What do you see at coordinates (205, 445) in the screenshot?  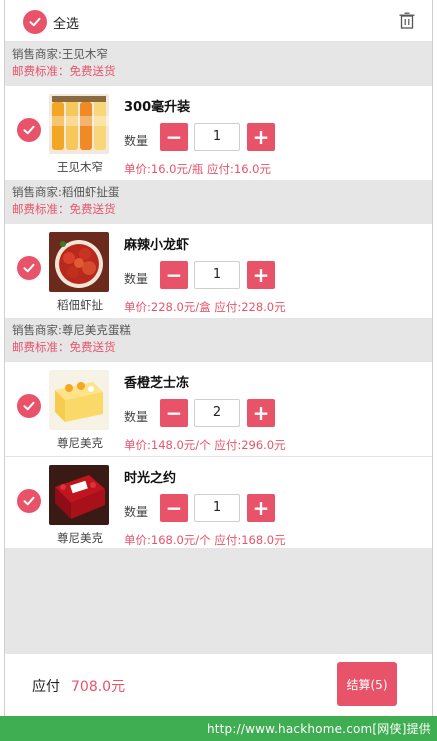 I see `price-summary: 单价:148.0元/个 应付:296.0元` at bounding box center [205, 445].